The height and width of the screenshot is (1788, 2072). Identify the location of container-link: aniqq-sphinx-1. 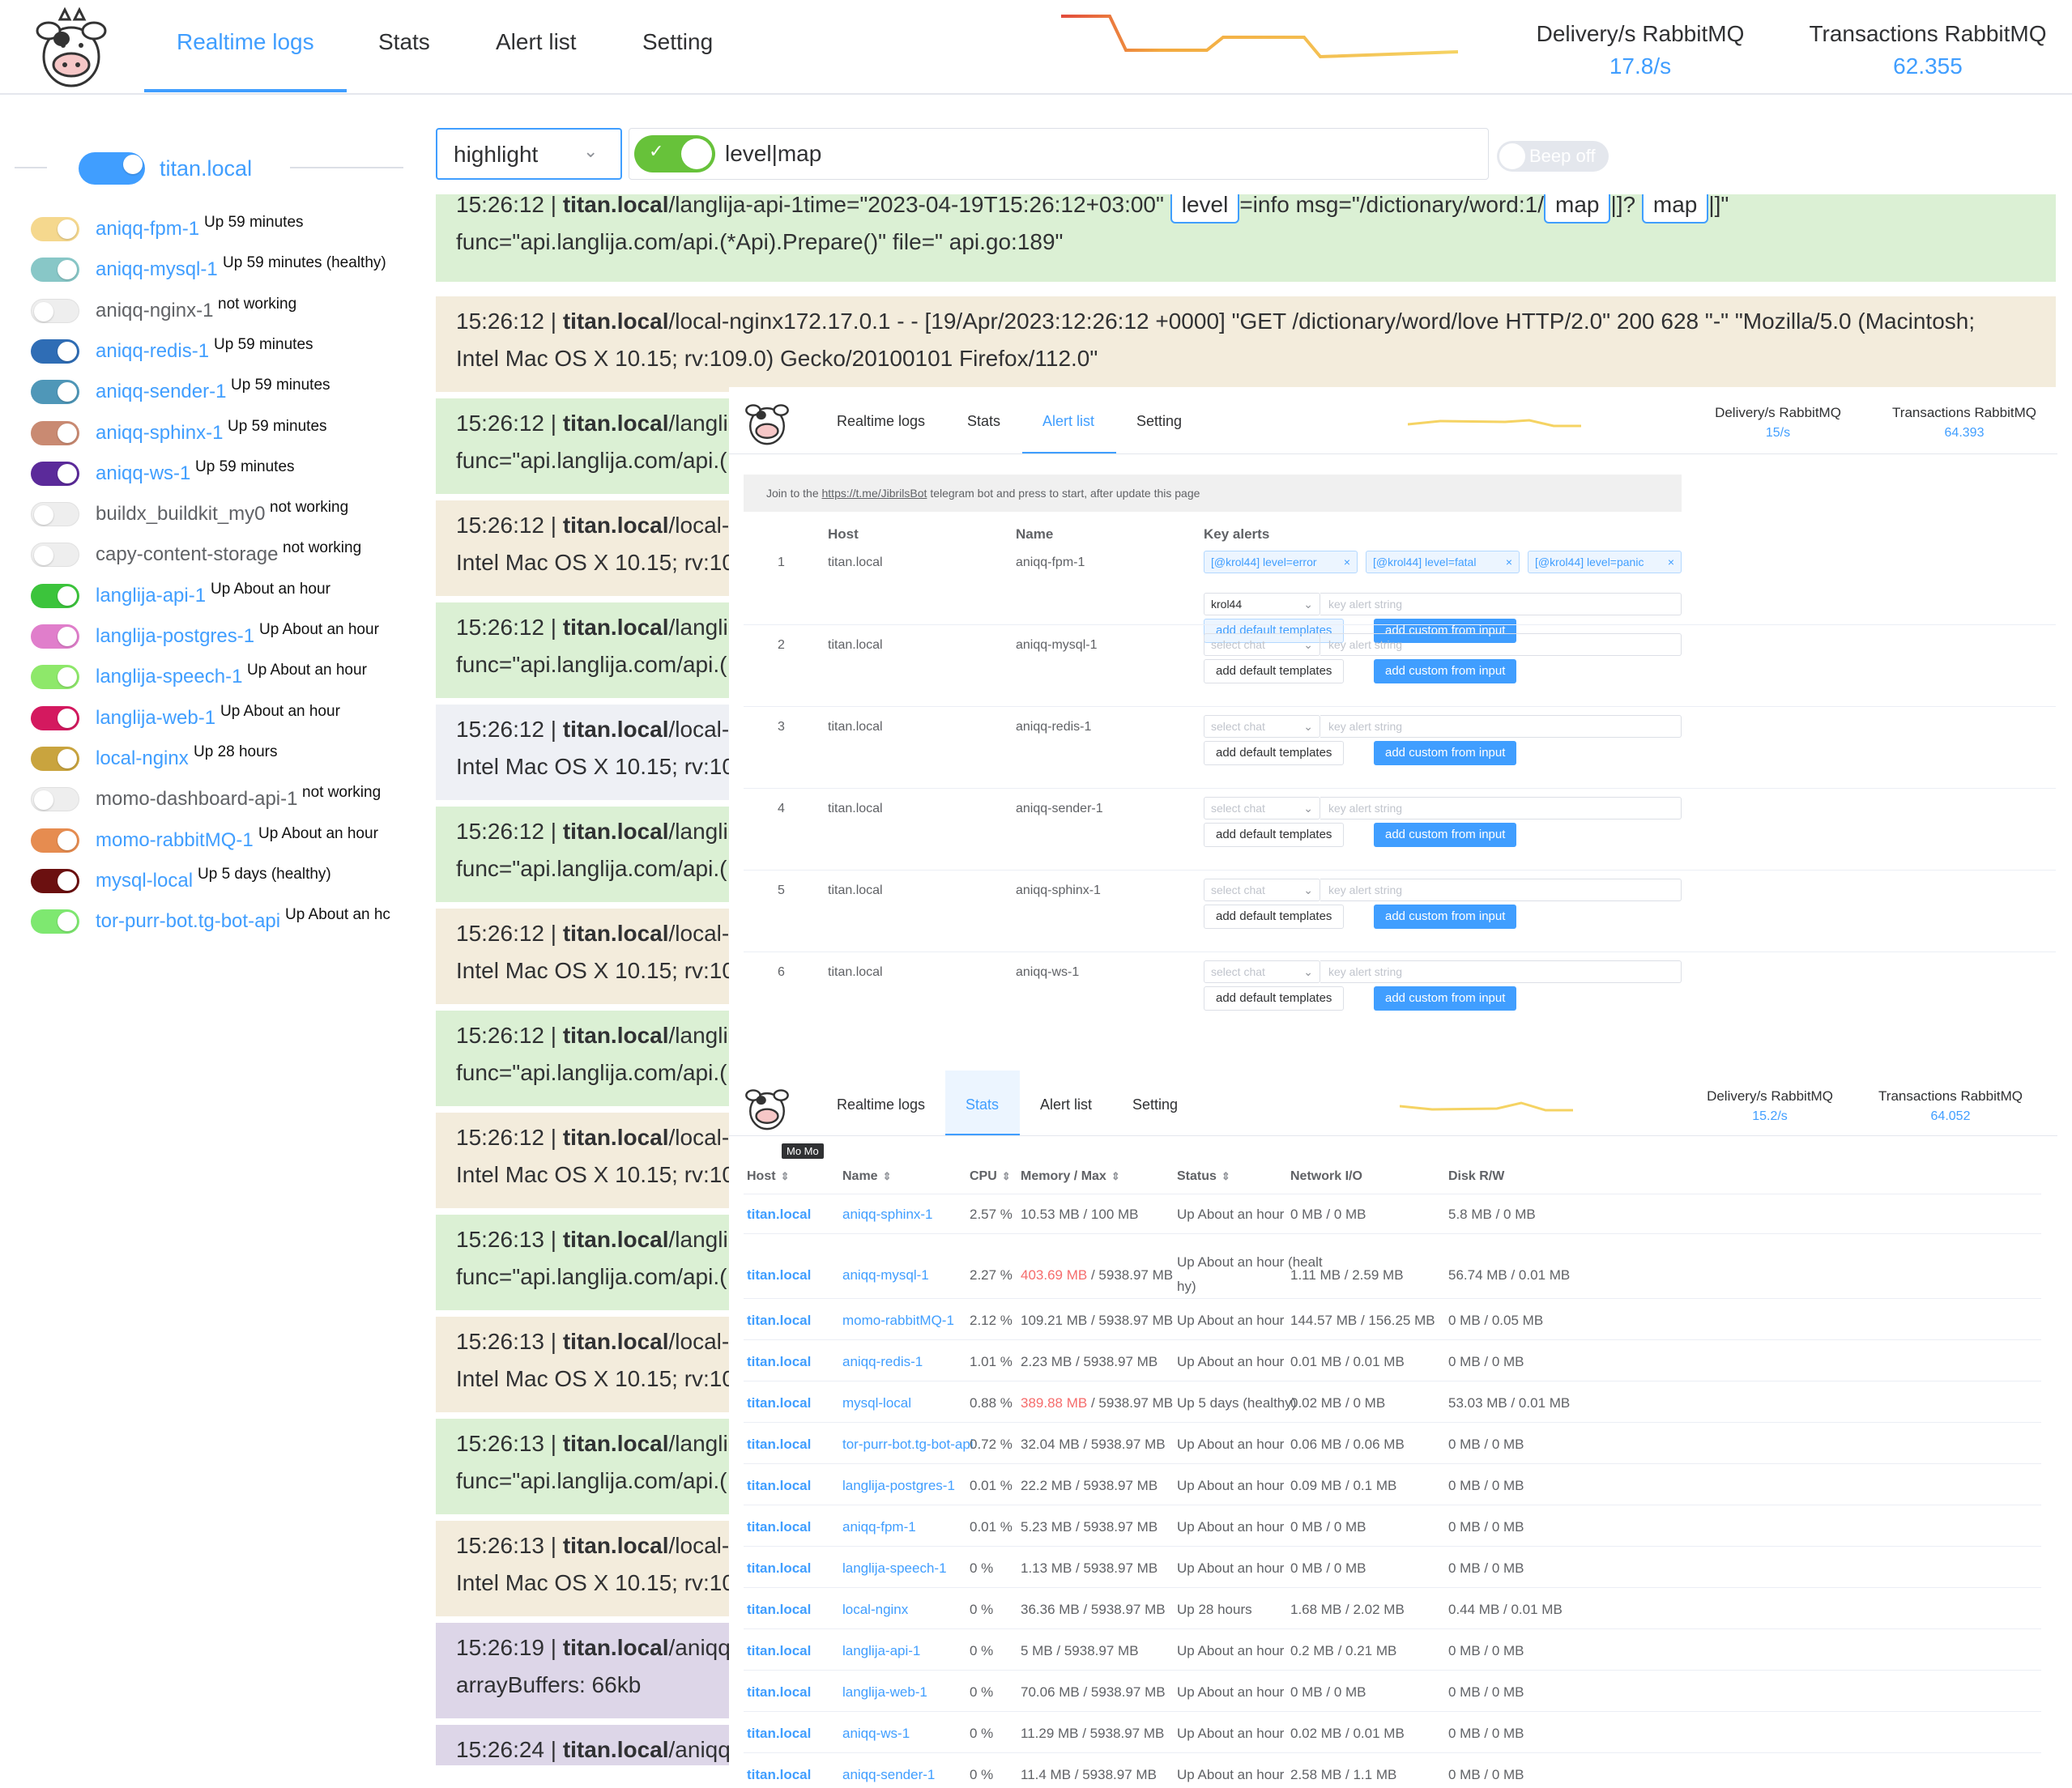
(888, 1215).